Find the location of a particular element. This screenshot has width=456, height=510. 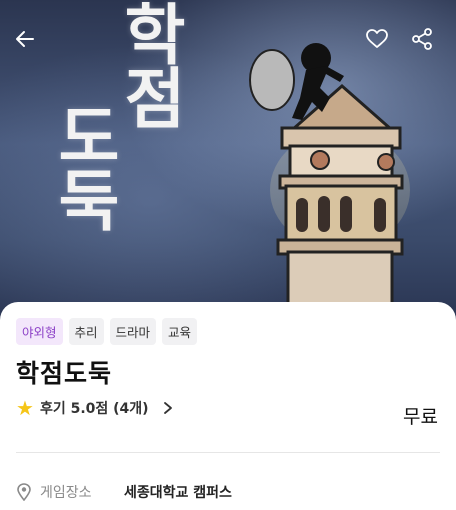

tag-list: 야외형 추리 드라마 교육 is located at coordinates (107, 331).